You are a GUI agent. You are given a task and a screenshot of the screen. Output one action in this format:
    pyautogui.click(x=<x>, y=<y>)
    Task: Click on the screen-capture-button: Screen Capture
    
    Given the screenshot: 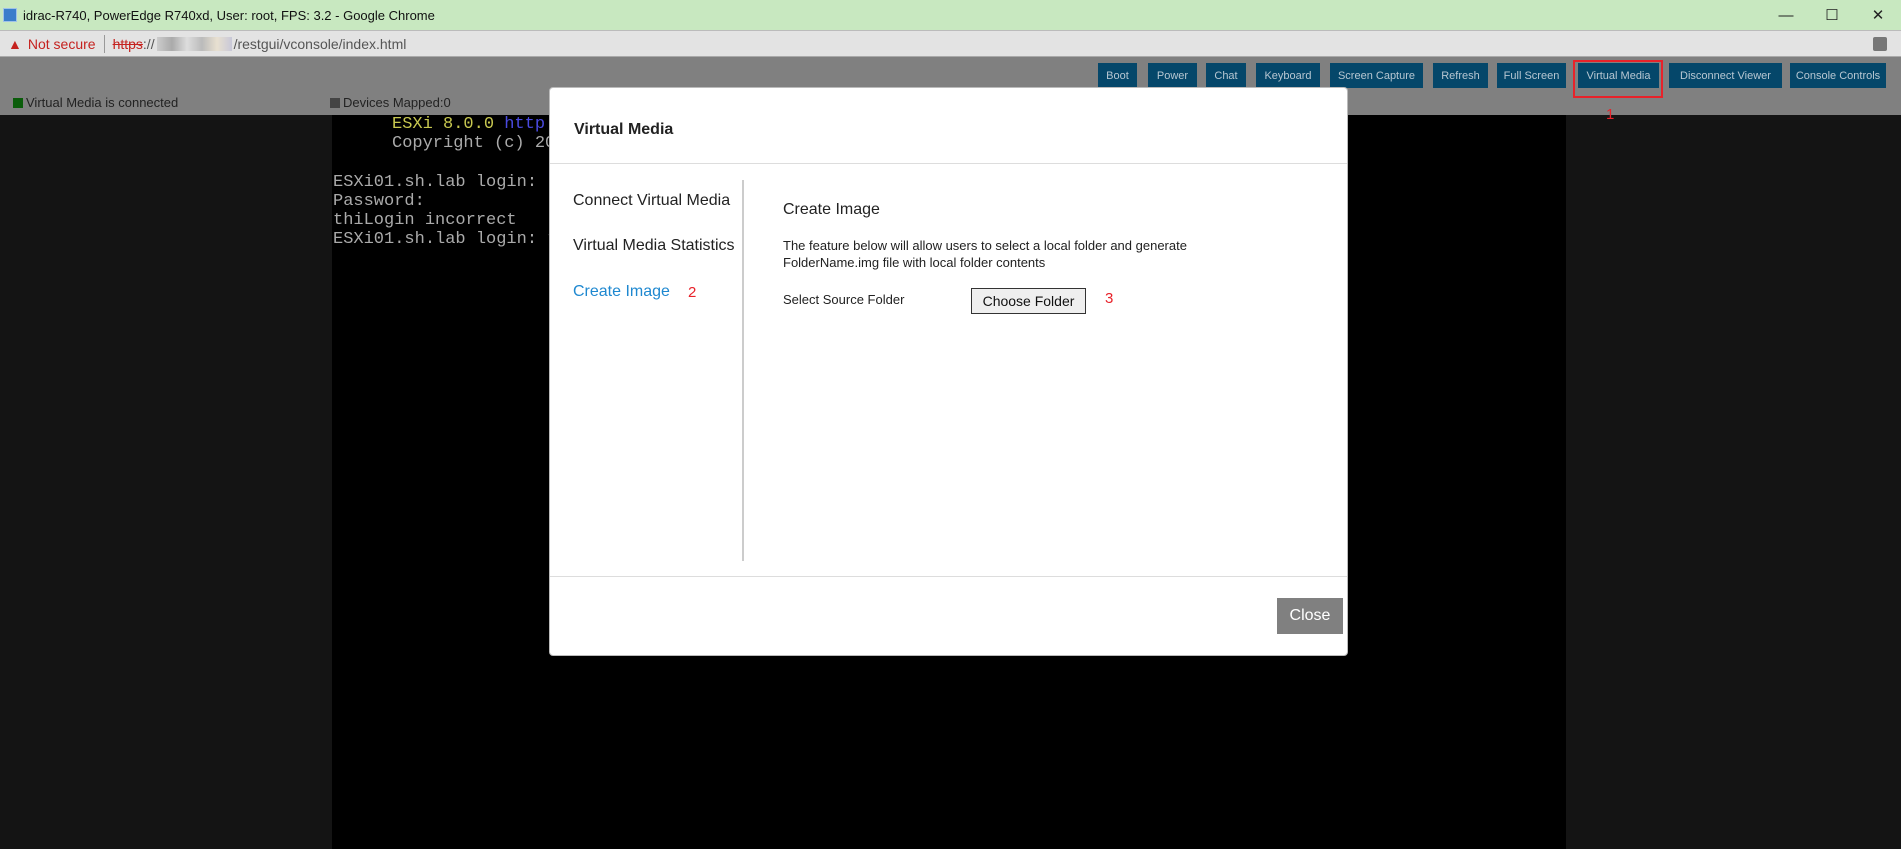 What is the action you would take?
    pyautogui.click(x=1376, y=75)
    